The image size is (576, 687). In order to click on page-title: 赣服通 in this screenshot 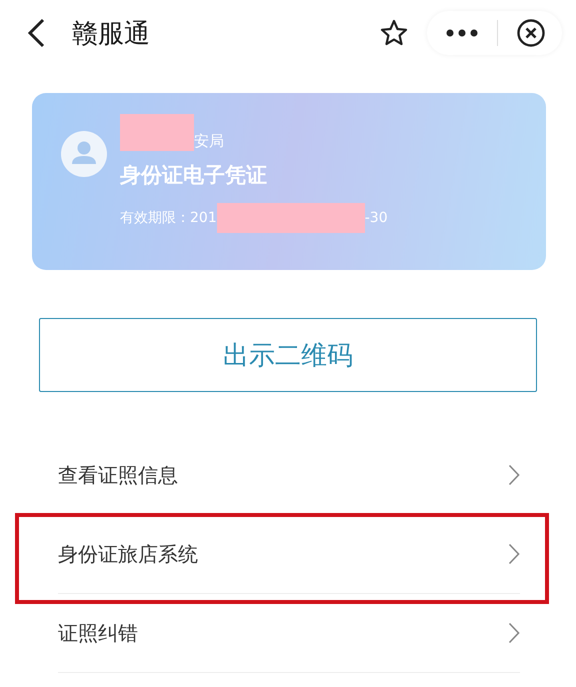, I will do `click(111, 34)`.